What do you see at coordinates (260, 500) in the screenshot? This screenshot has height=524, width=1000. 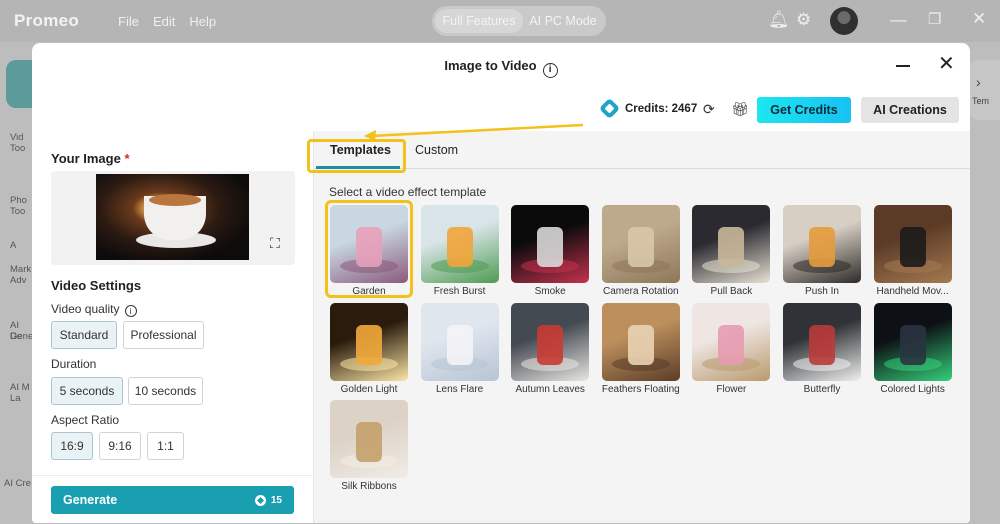 I see `credit-gem-icon` at bounding box center [260, 500].